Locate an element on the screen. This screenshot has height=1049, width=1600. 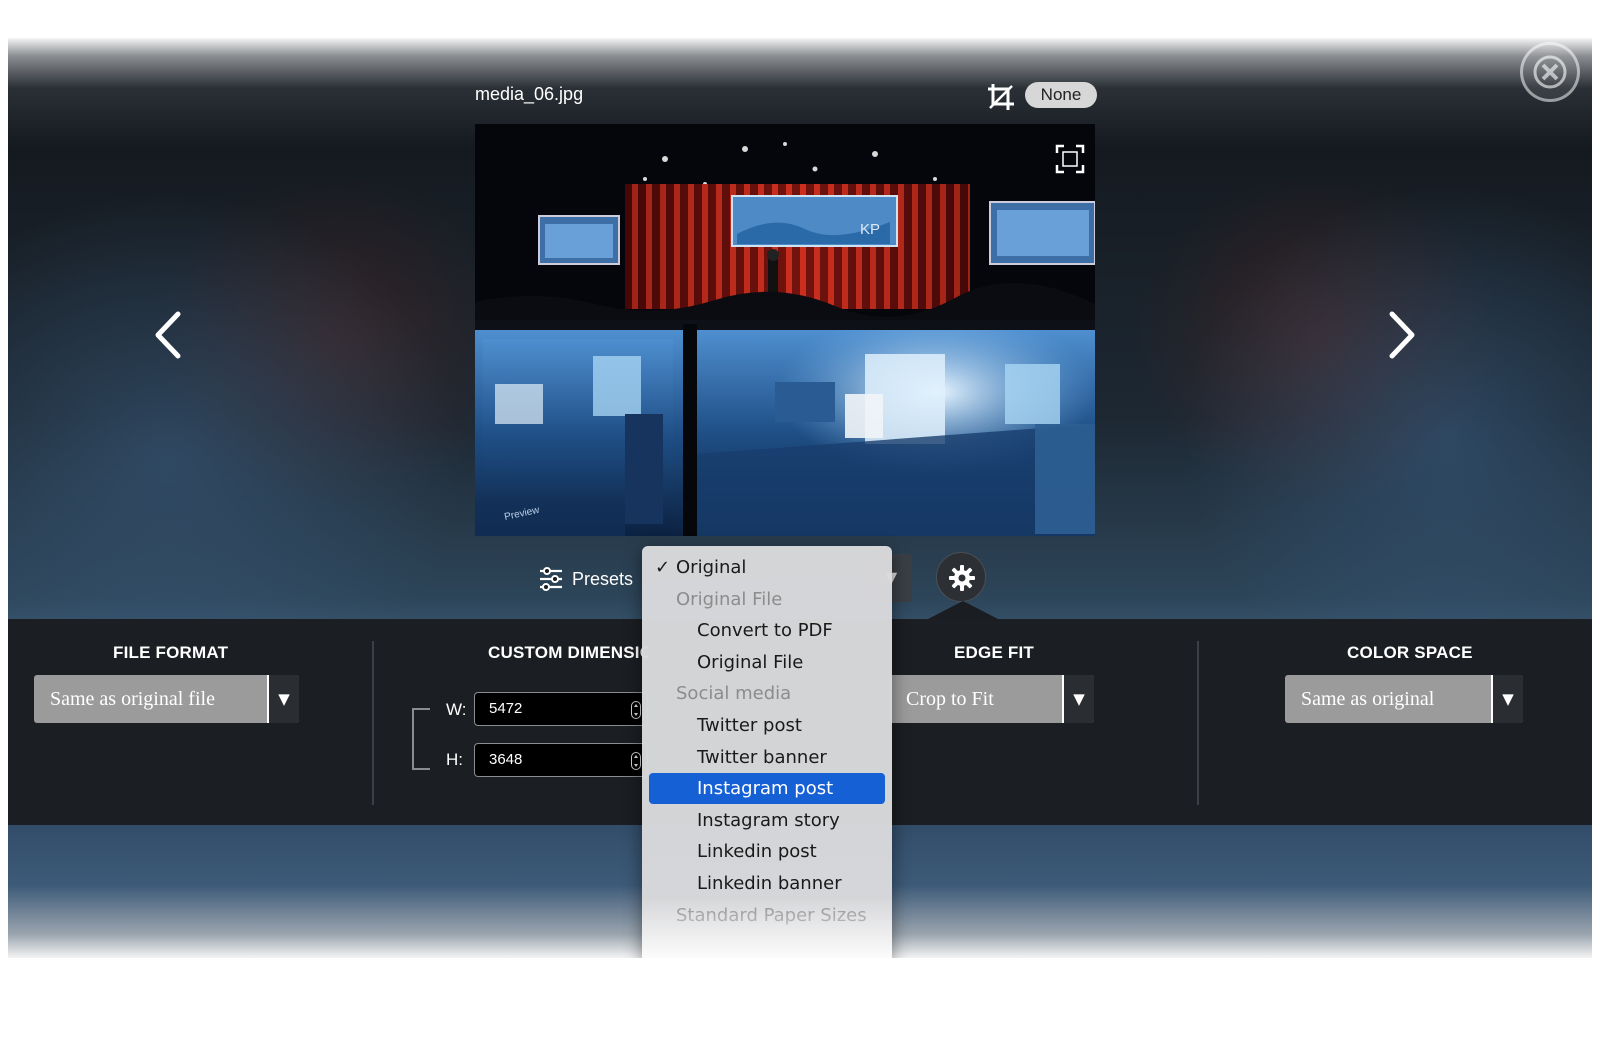
previous-image-button is located at coordinates (169, 335).